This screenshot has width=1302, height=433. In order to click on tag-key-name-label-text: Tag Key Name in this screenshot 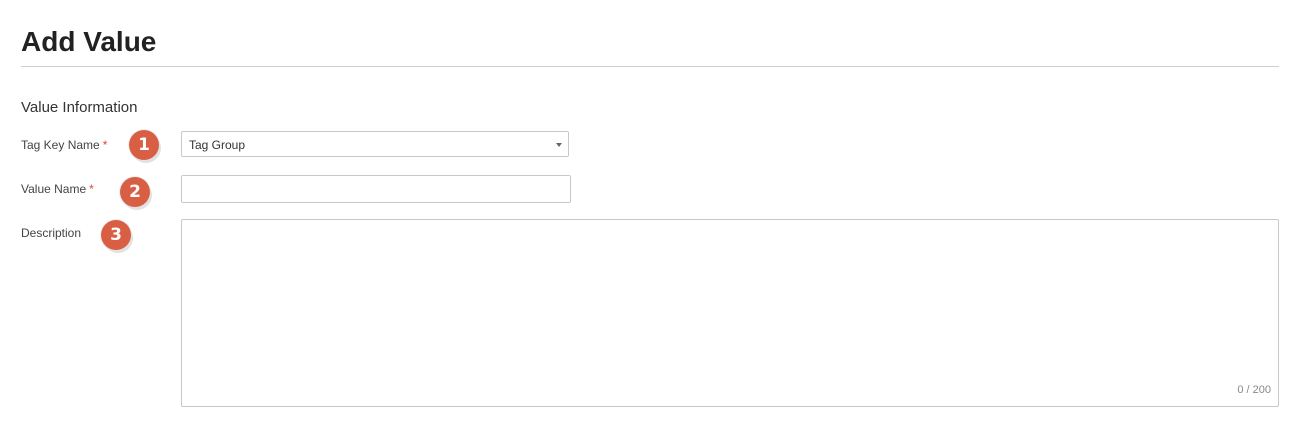, I will do `click(60, 145)`.